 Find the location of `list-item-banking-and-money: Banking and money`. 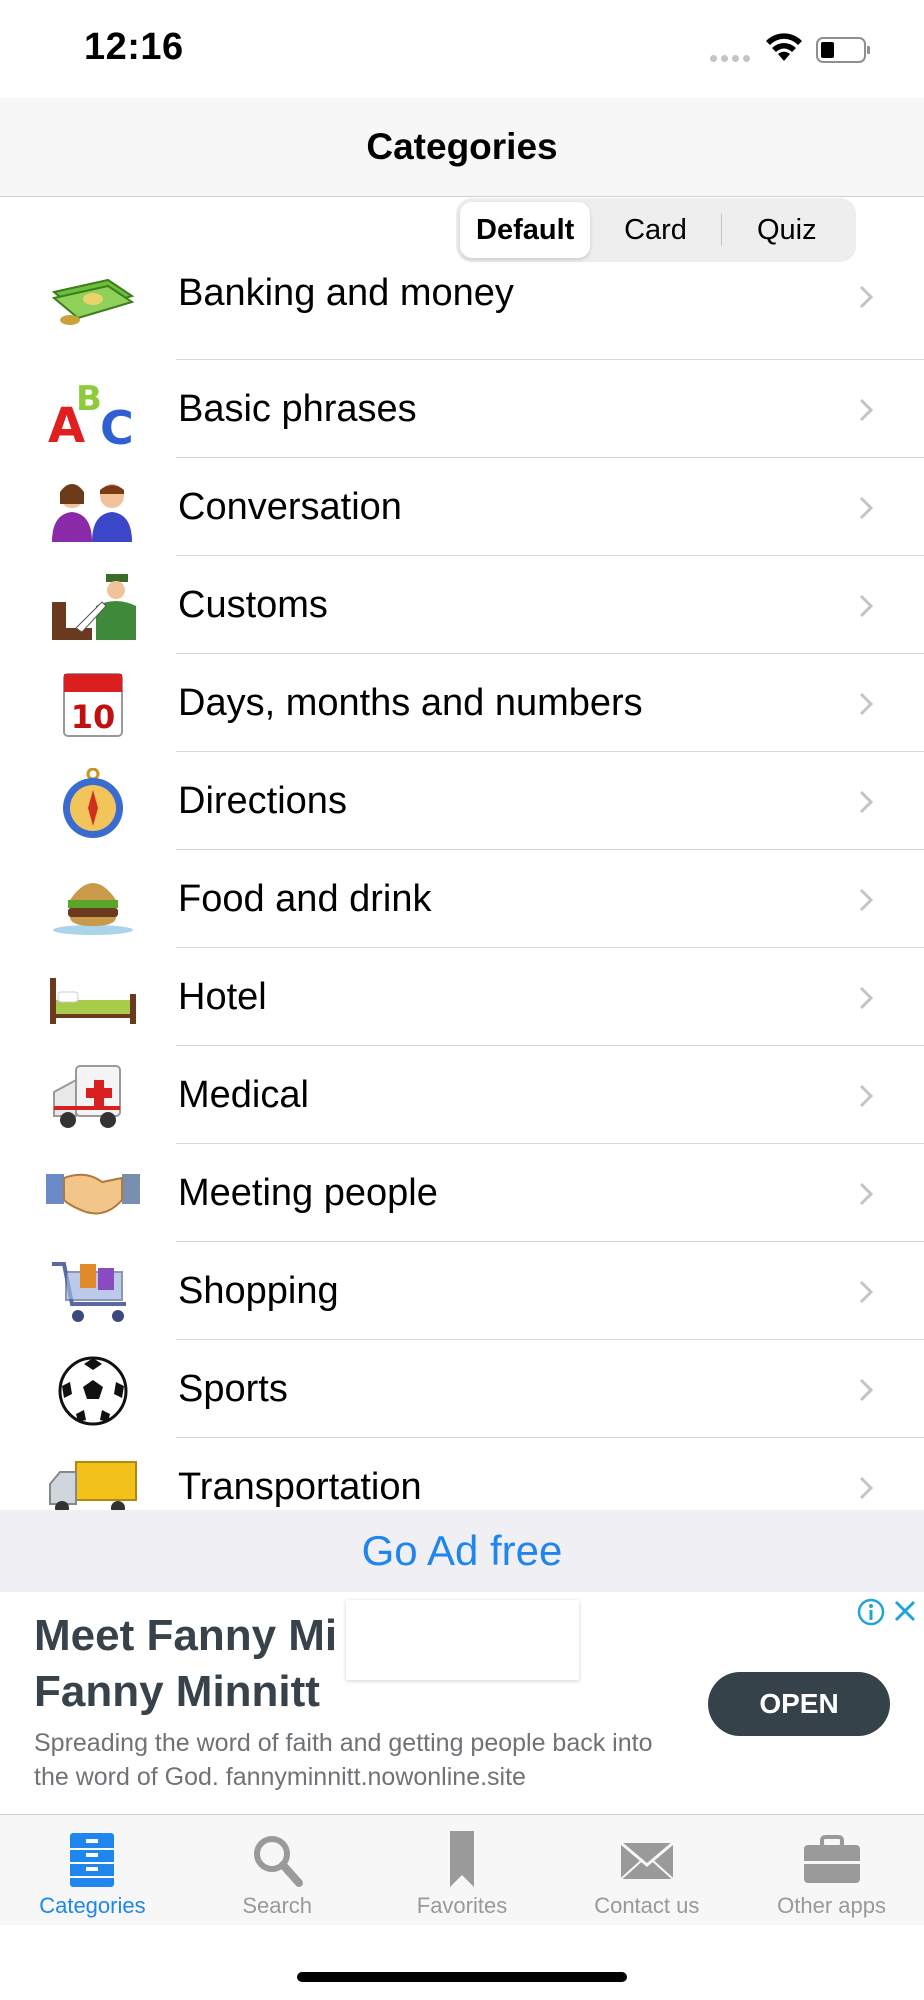

list-item-banking-and-money: Banking and money is located at coordinates (462, 311).